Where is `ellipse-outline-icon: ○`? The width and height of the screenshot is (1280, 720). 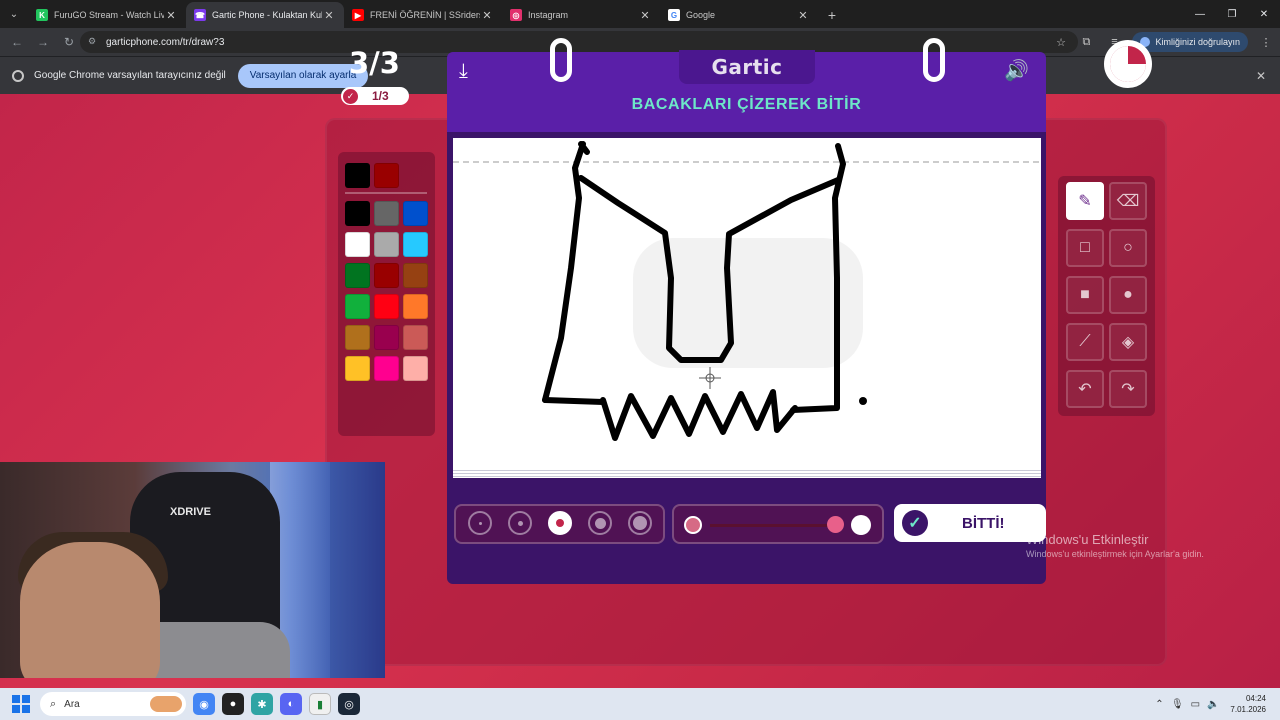 ellipse-outline-icon: ○ is located at coordinates (1128, 248).